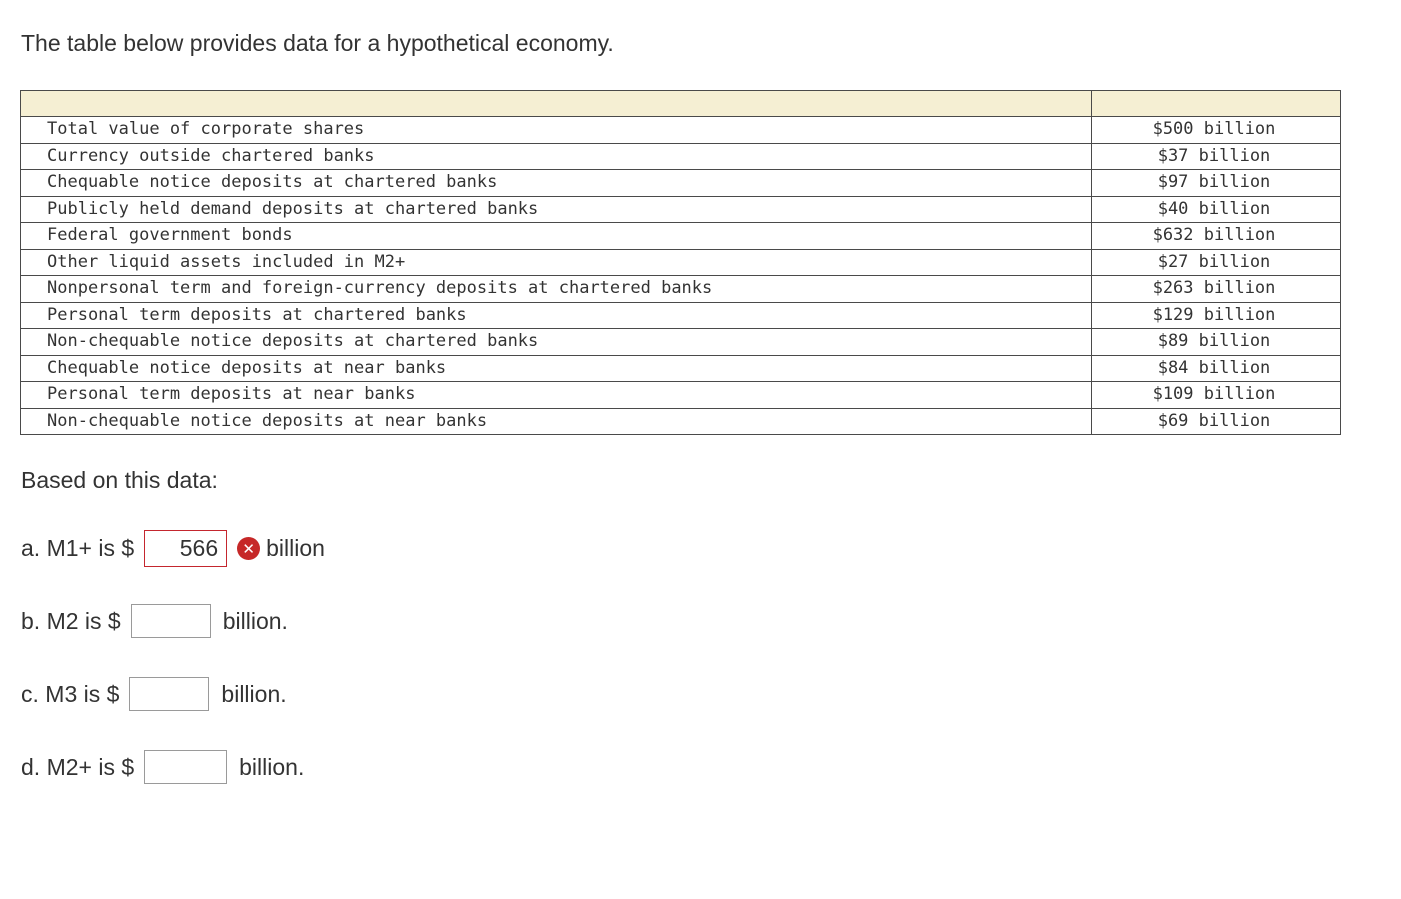 This screenshot has width=1401, height=899. Describe the element at coordinates (1216, 342) in the screenshot. I see `row-value: $89 billion` at that location.